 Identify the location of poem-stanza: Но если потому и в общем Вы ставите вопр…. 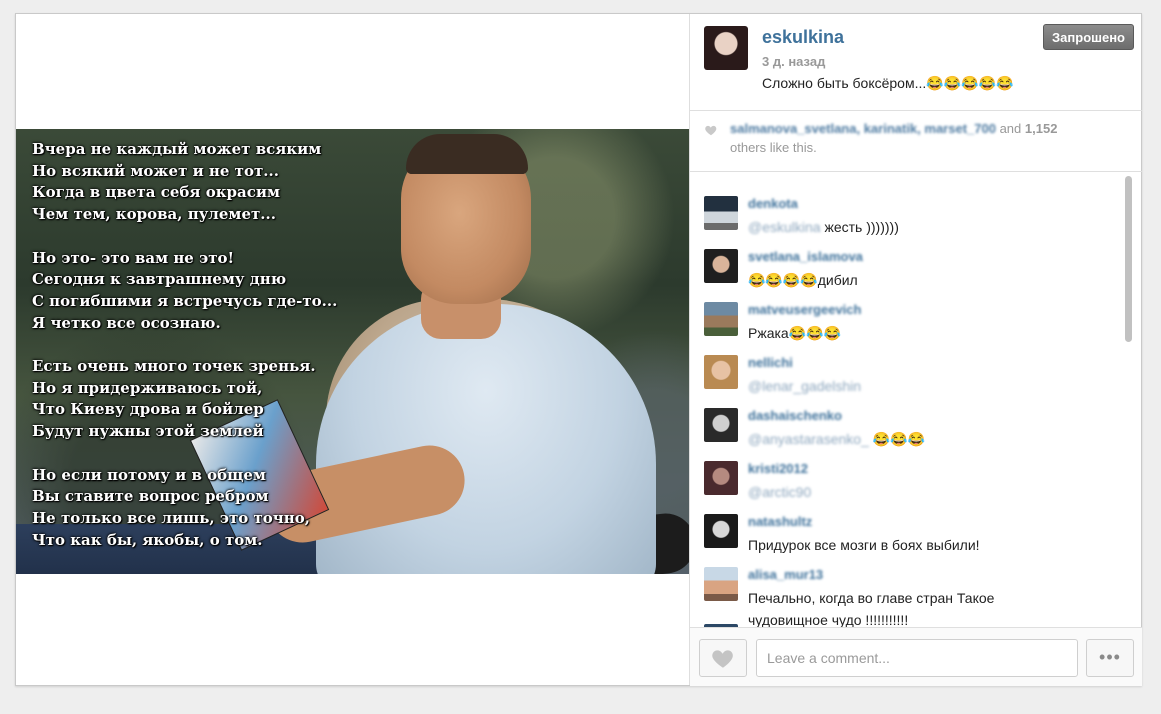
(192, 508).